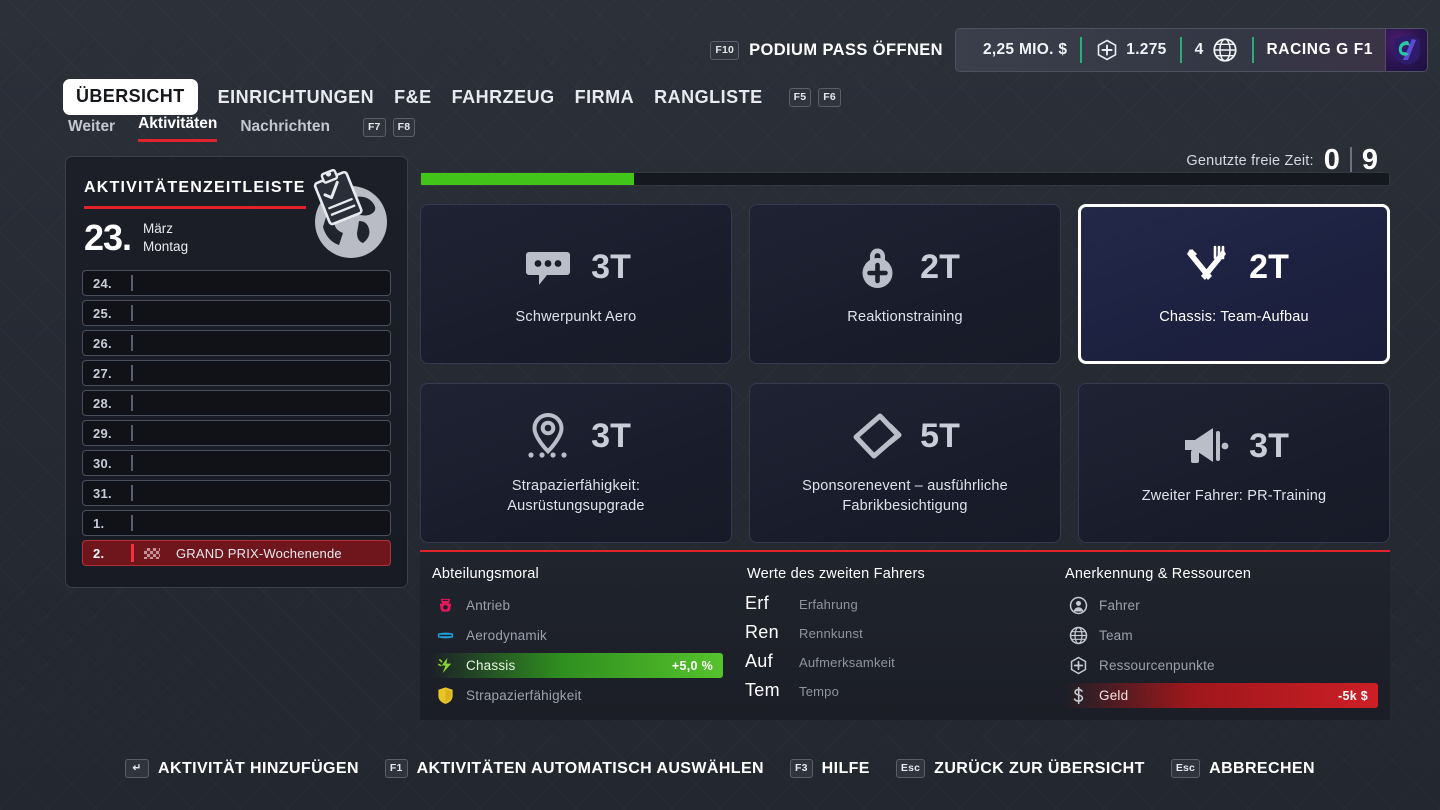  I want to click on dollar-icon, so click(1078, 695).